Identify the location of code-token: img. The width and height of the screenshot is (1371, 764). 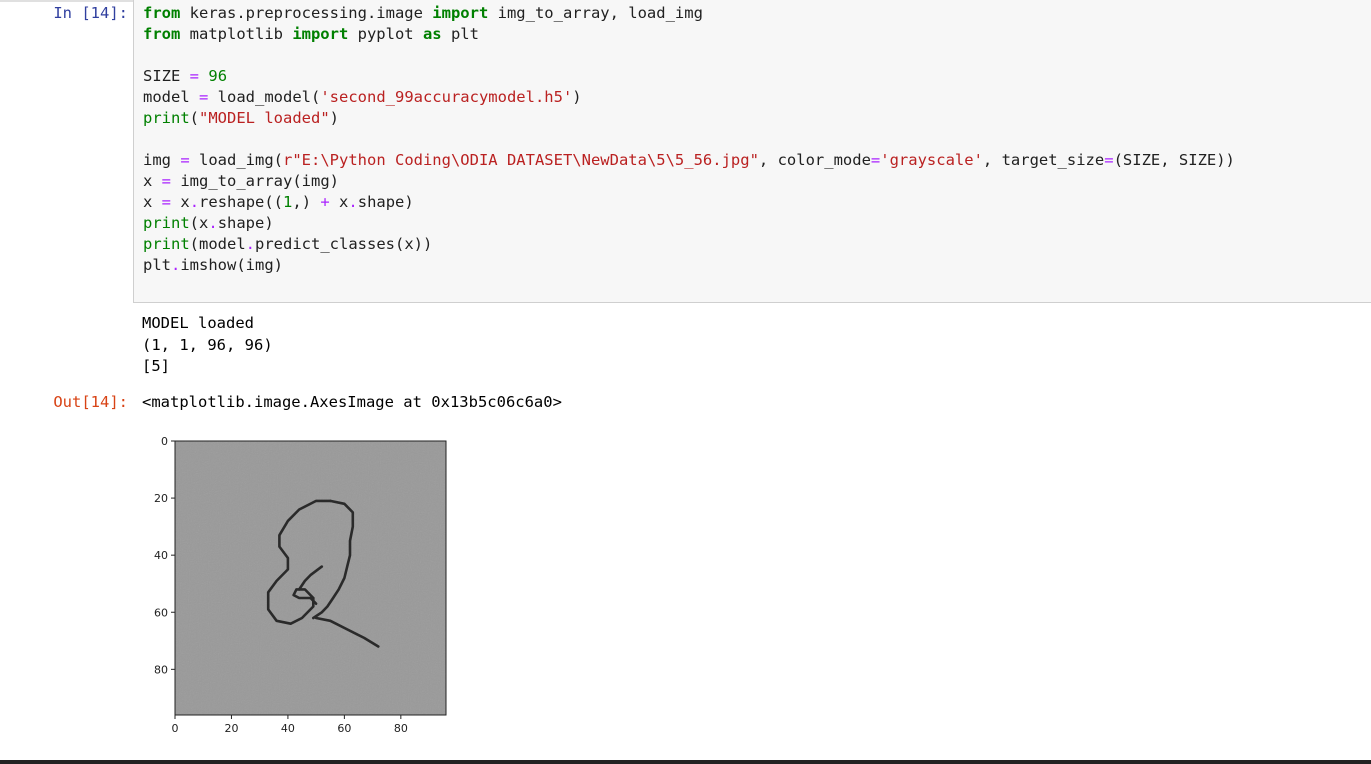
(162, 160).